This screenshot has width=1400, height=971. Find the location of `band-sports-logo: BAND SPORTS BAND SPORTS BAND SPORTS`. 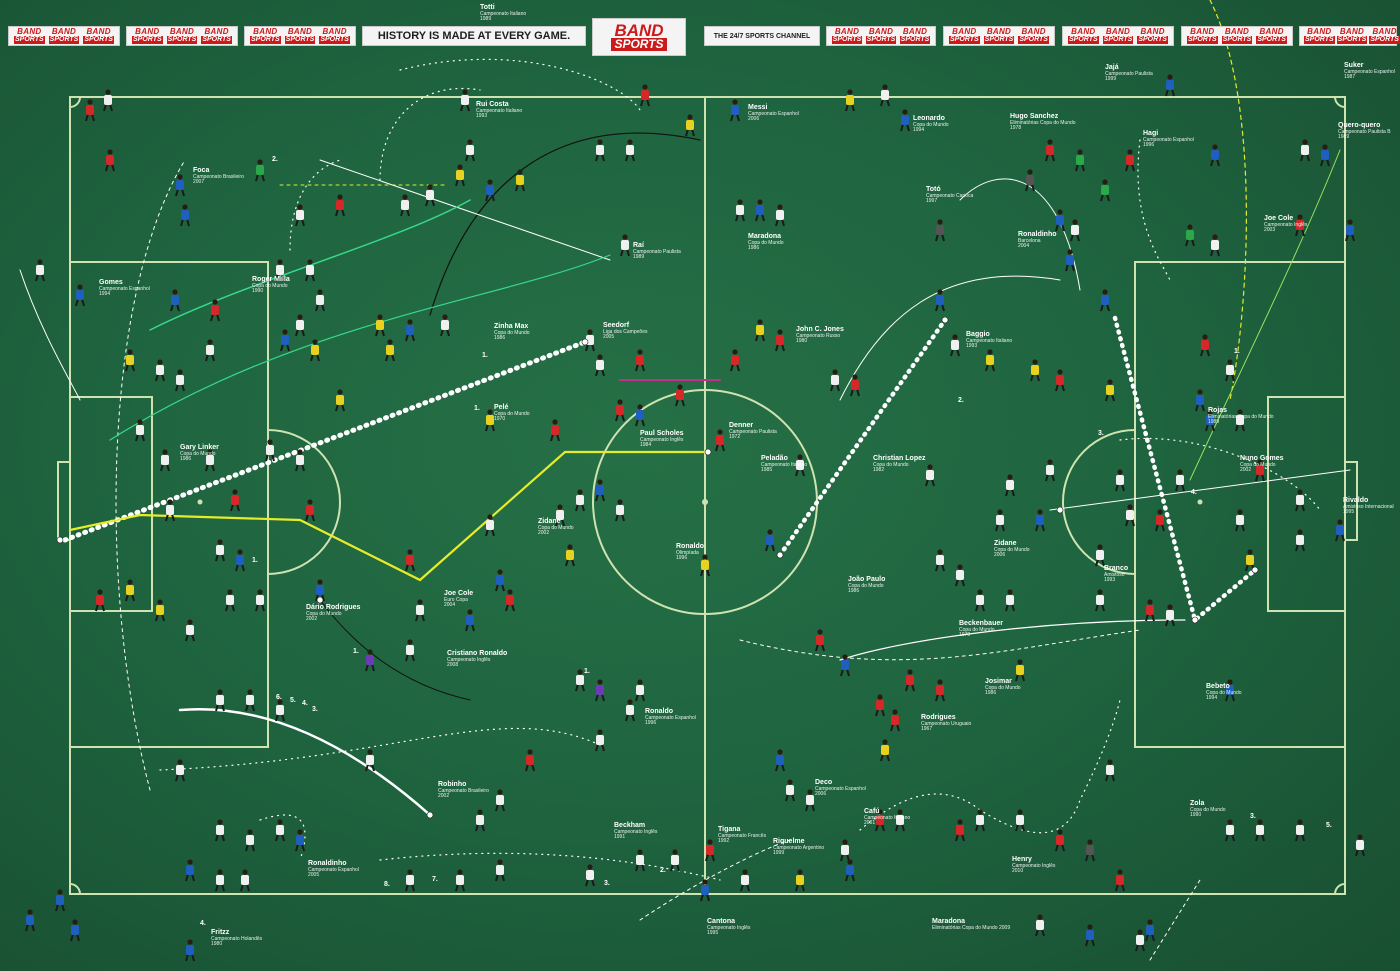

band-sports-logo: BAND SPORTS BAND SPORTS BAND SPORTS is located at coordinates (182, 36).